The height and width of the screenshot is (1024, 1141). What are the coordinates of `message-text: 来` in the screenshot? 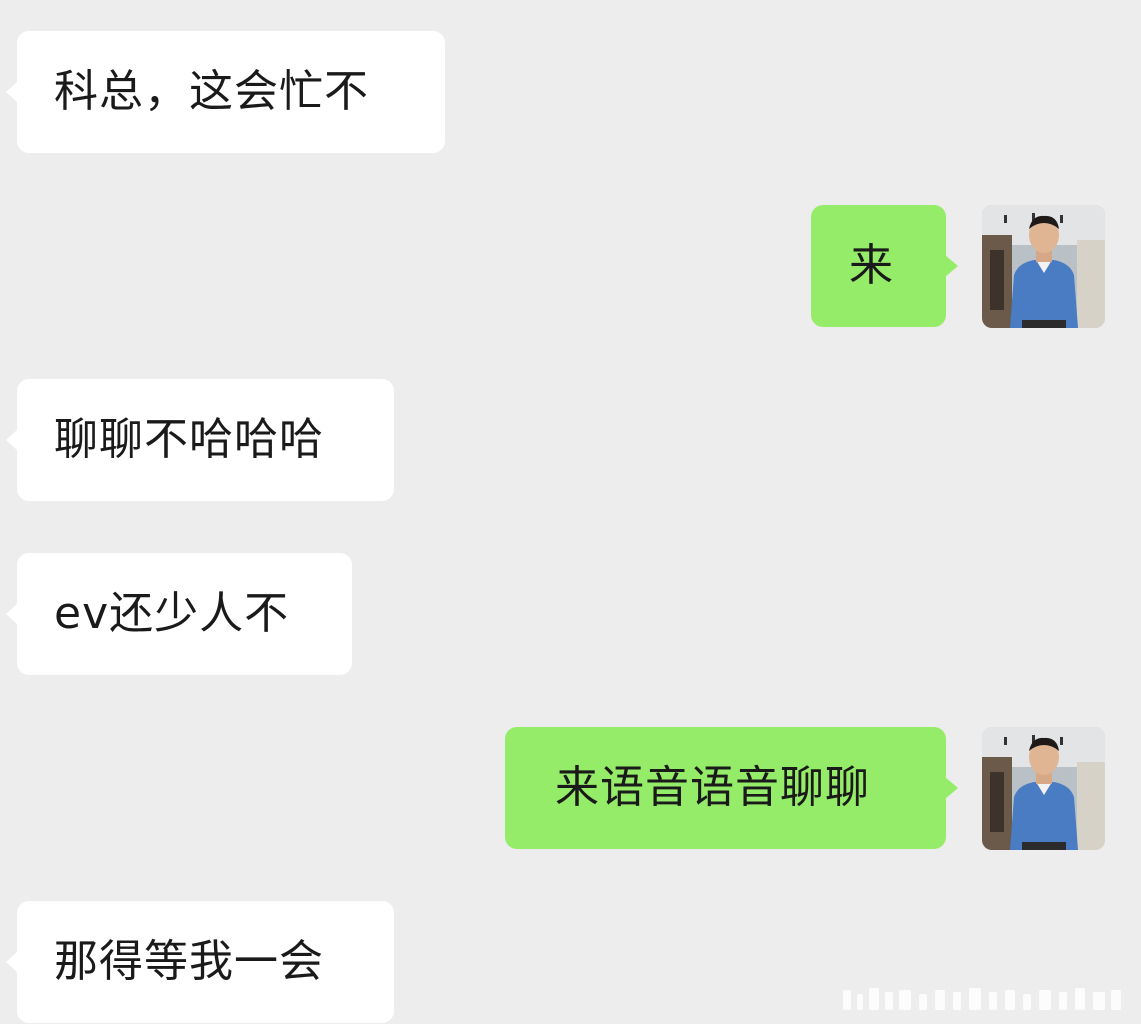 It's located at (871, 265).